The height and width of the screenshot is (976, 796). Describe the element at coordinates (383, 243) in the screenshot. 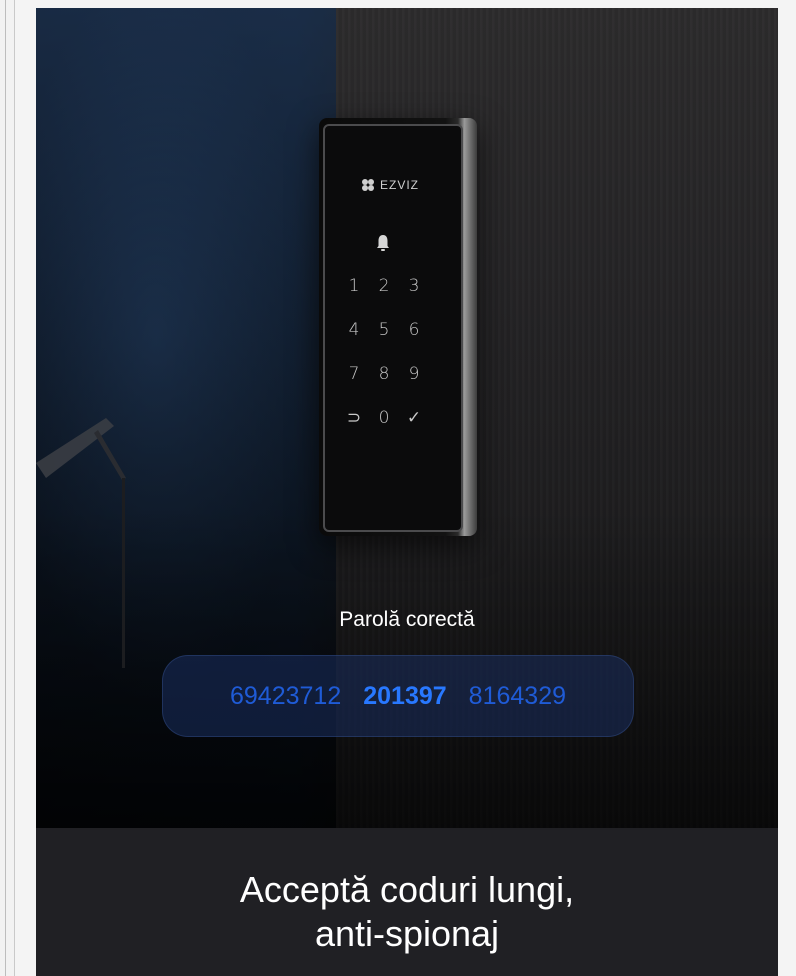

I see `bell-icon` at that location.